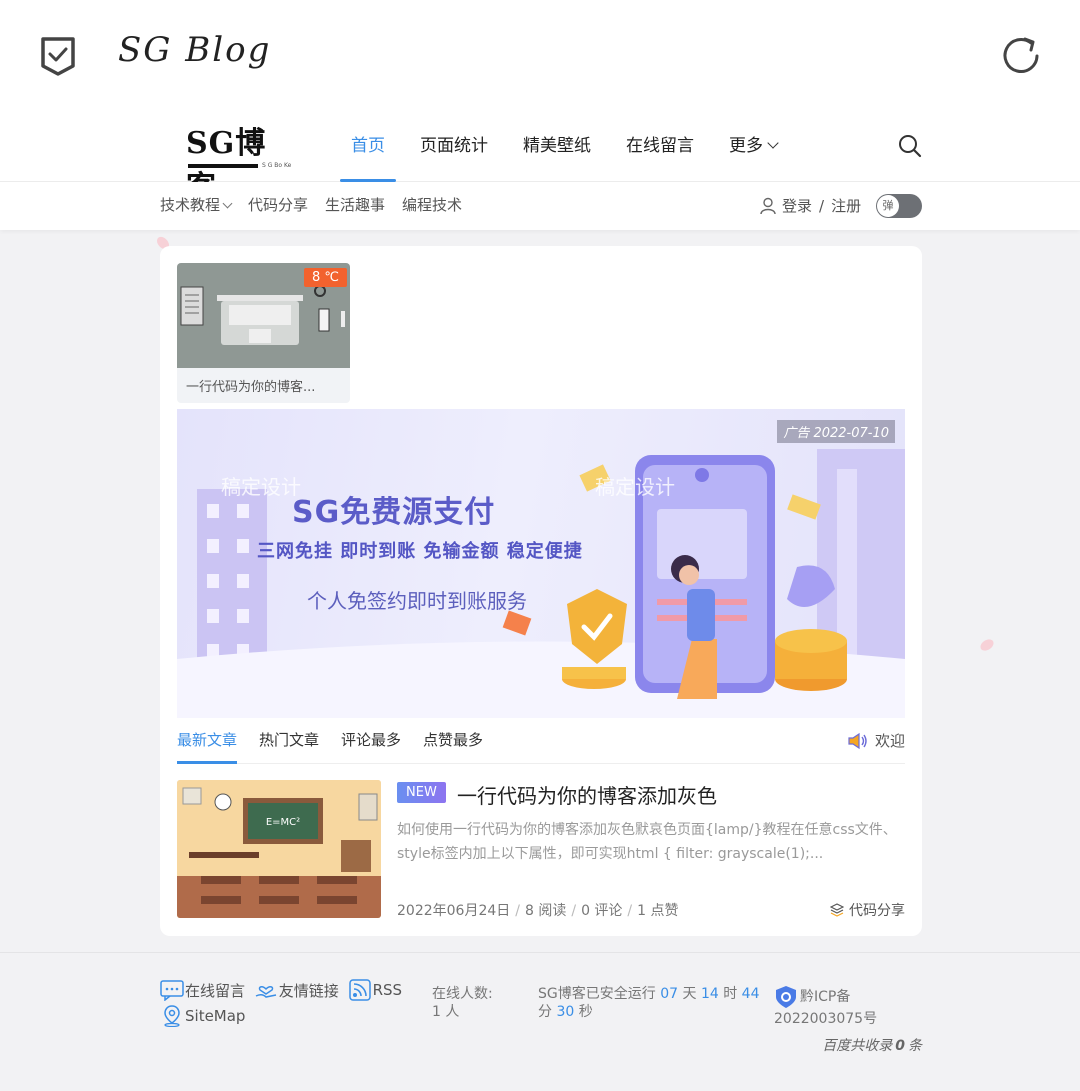 Image resolution: width=1080 pixels, height=1091 pixels. Describe the element at coordinates (207, 741) in the screenshot. I see `tab-latest: 最新文章` at that location.